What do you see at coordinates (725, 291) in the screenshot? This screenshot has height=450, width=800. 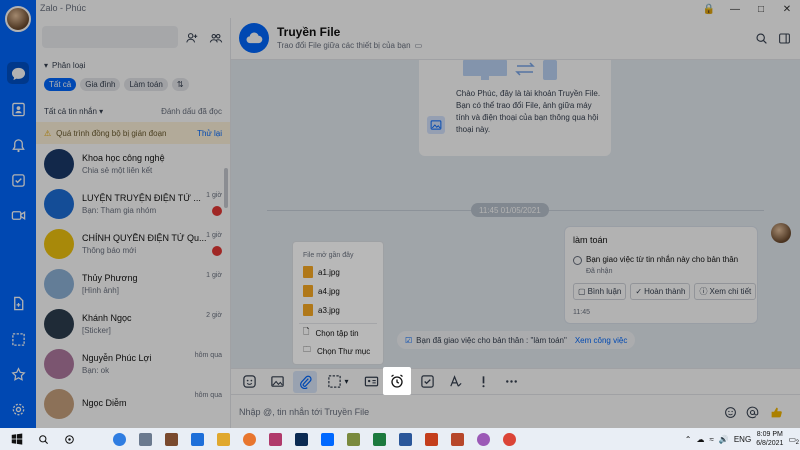 I see `view-details-button: ⓘ Xem chi tiết` at bounding box center [725, 291].